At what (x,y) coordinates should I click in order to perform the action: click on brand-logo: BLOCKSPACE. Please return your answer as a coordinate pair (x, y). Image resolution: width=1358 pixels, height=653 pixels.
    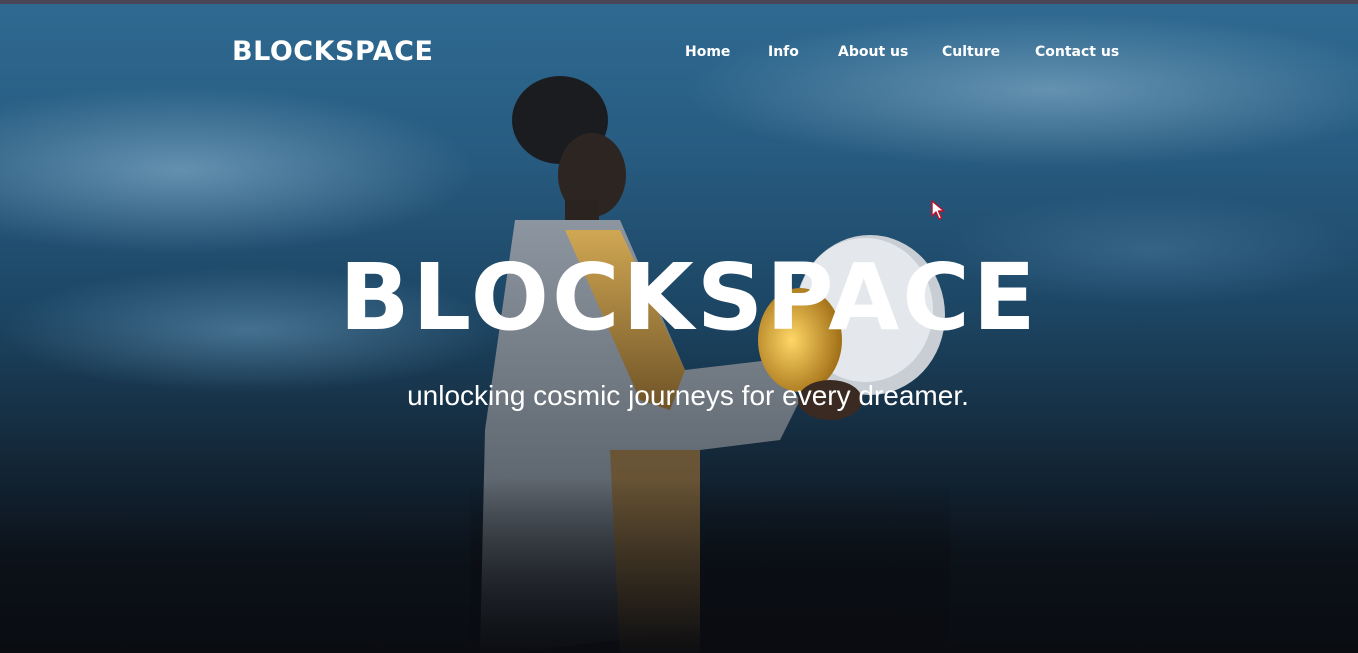
    Looking at the image, I should click on (332, 52).